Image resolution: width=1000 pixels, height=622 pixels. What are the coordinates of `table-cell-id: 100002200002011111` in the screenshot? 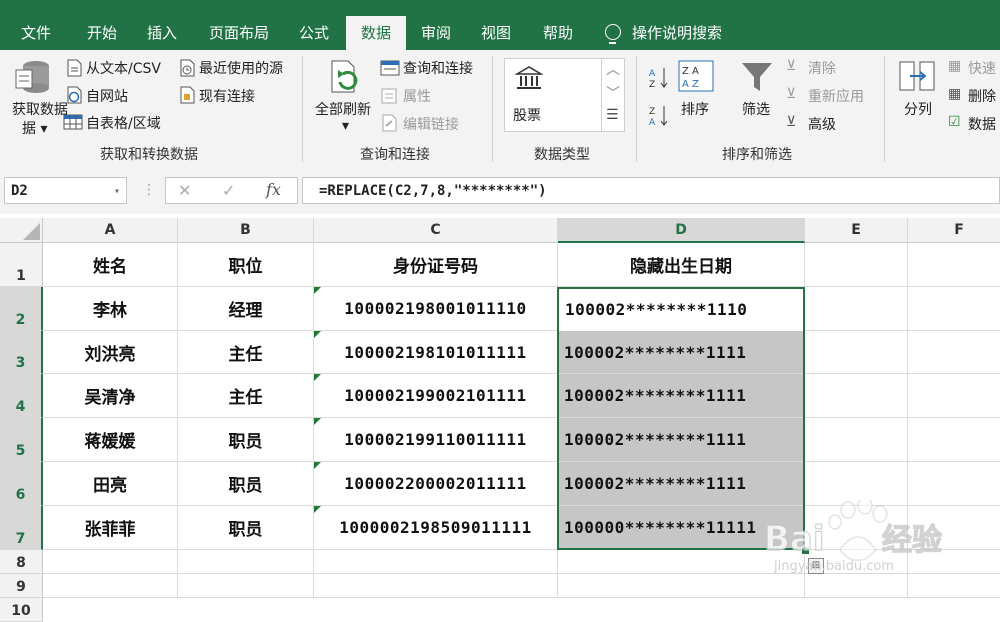 It's located at (436, 484).